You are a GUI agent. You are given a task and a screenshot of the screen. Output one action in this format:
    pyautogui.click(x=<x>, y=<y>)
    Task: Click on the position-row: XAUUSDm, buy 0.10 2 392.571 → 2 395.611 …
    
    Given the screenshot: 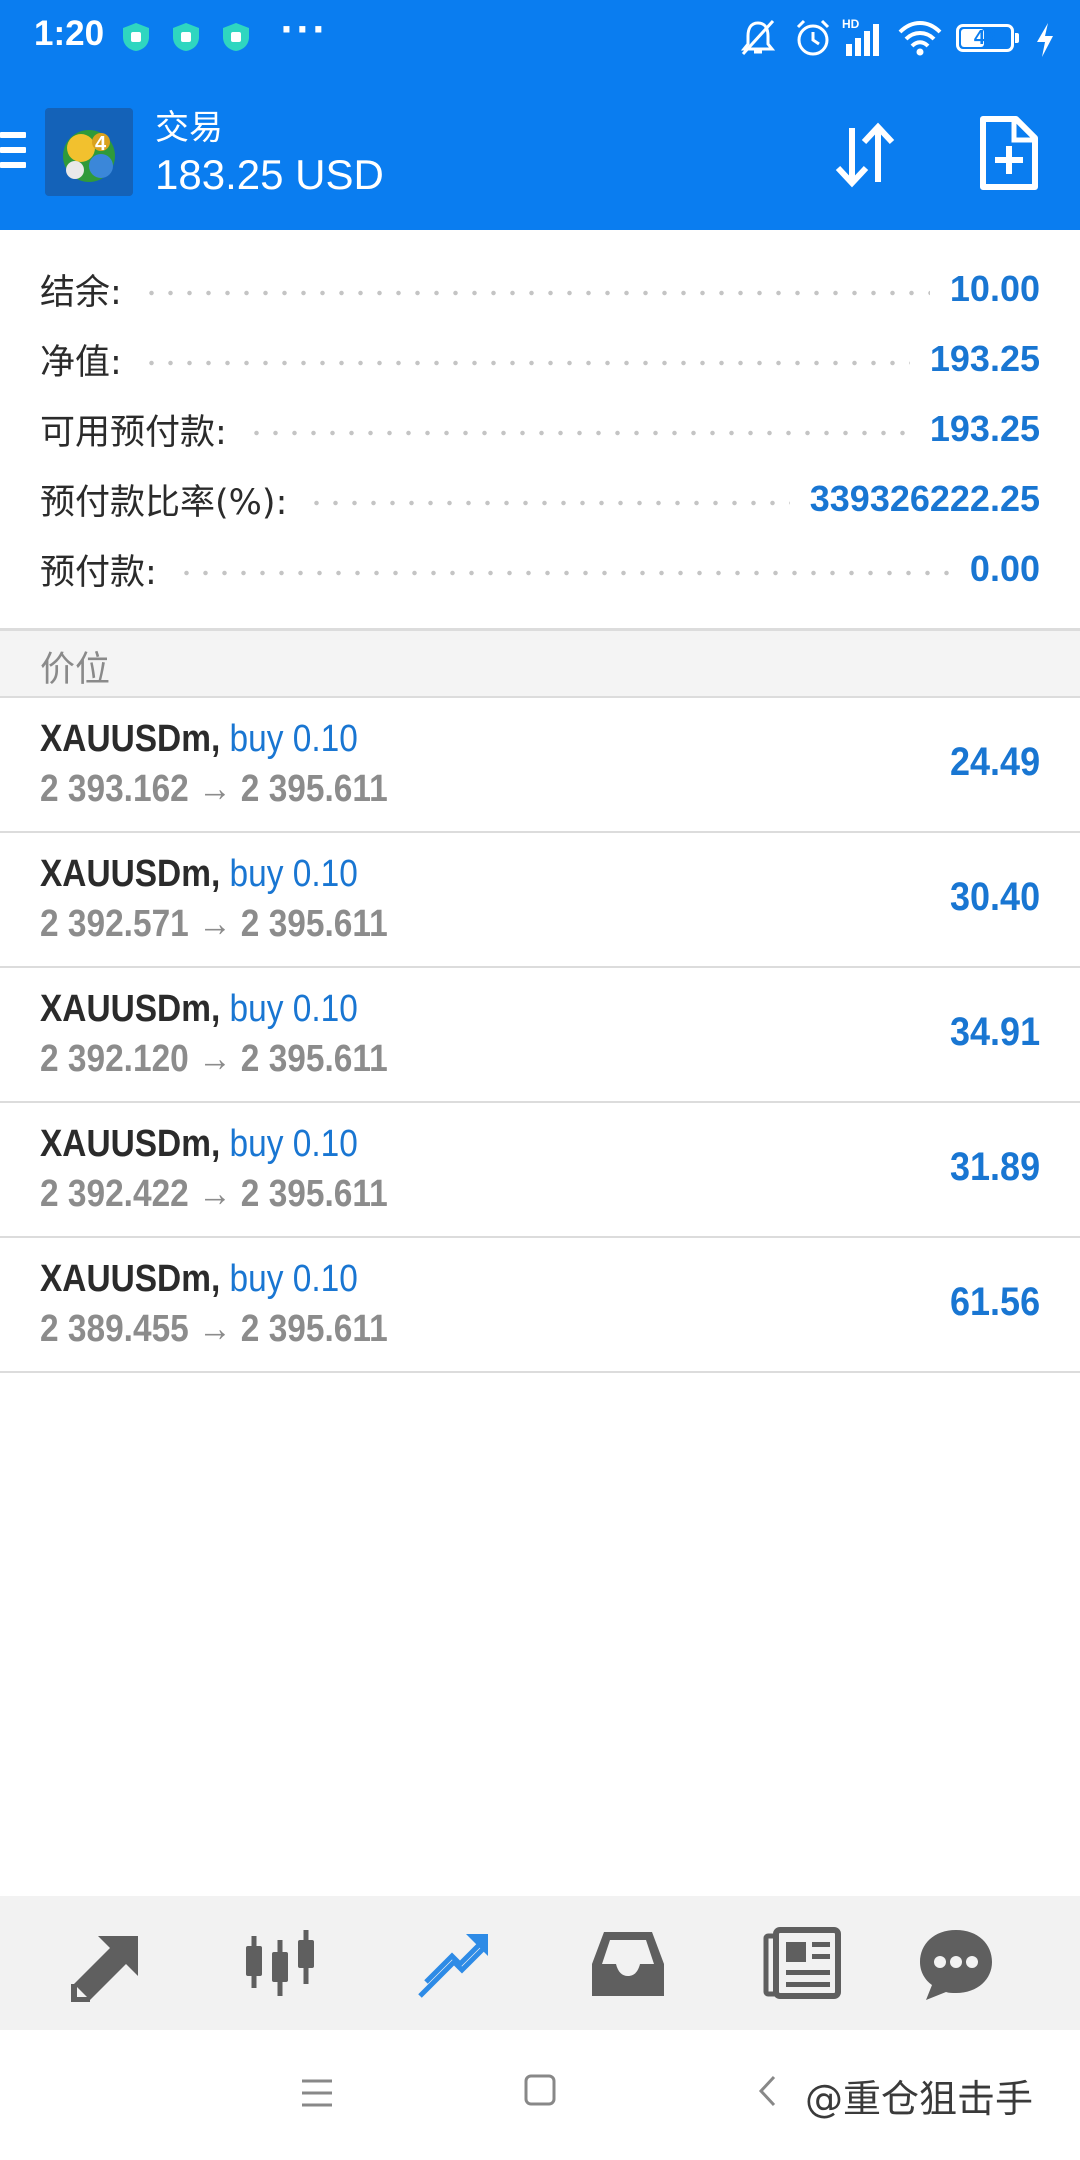 What is the action you would take?
    pyautogui.click(x=540, y=900)
    